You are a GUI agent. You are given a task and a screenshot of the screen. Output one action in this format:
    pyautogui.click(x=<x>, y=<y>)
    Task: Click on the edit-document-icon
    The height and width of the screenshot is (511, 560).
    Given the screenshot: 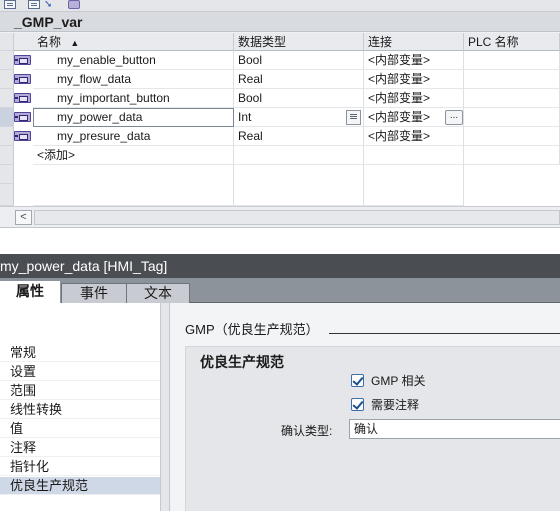 What is the action you would take?
    pyautogui.click(x=34, y=4)
    